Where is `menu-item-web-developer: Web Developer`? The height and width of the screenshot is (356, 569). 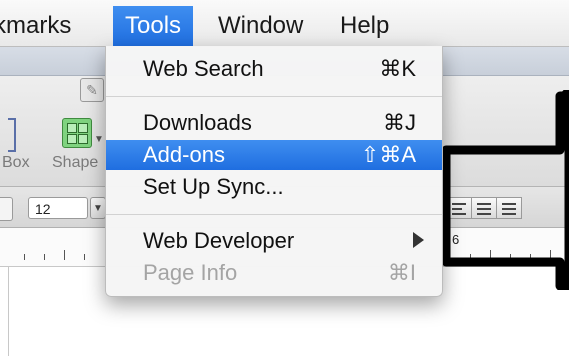 menu-item-web-developer: Web Developer is located at coordinates (274, 241).